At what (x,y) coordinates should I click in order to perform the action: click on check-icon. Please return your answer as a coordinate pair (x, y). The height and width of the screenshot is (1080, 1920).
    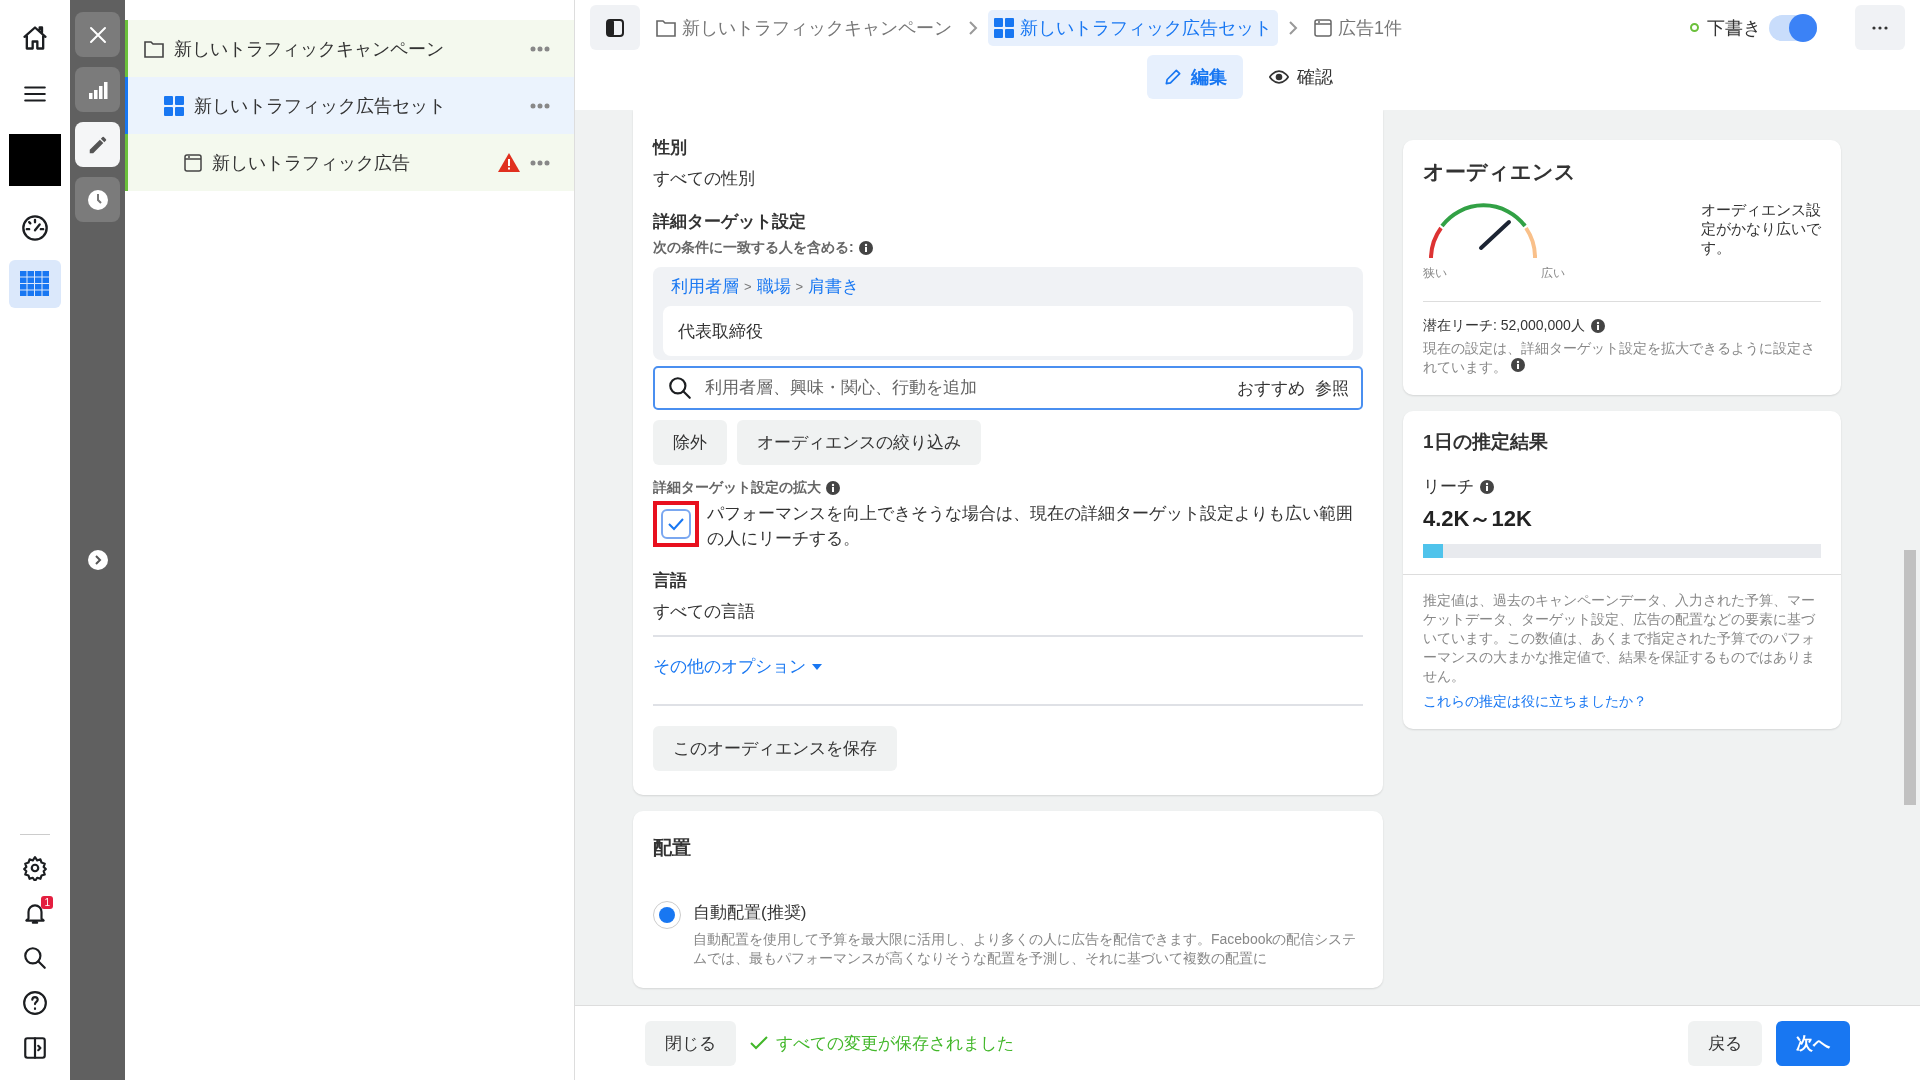
    Looking at the image, I should click on (759, 1043).